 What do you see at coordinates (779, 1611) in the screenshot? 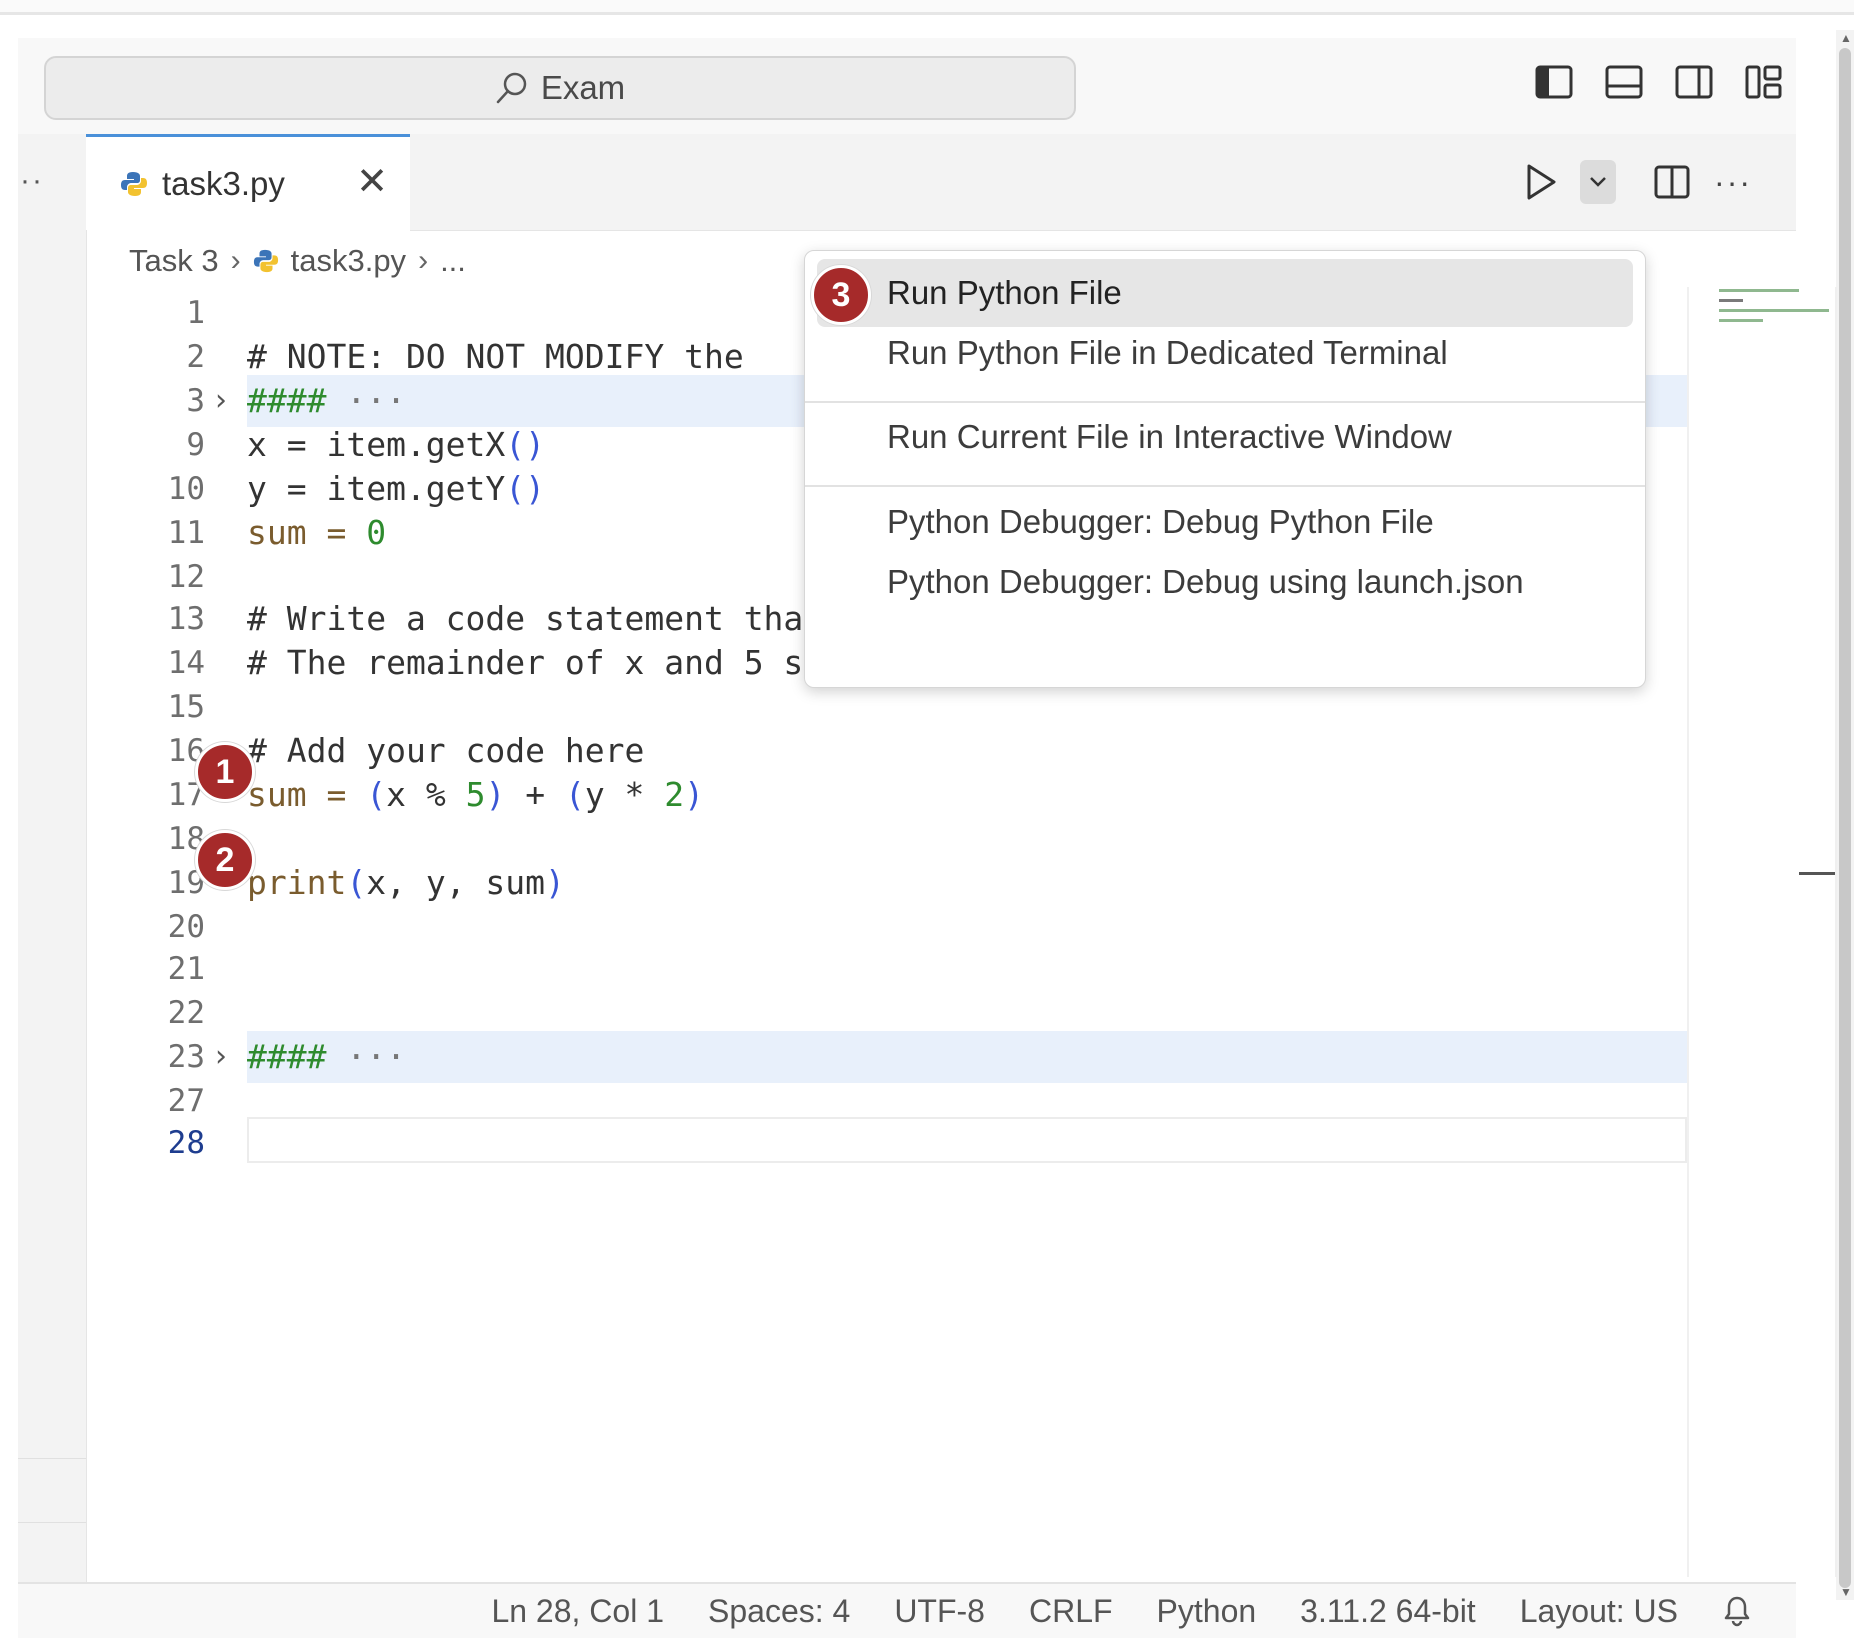
I see `status-indentation: Spaces: 4` at bounding box center [779, 1611].